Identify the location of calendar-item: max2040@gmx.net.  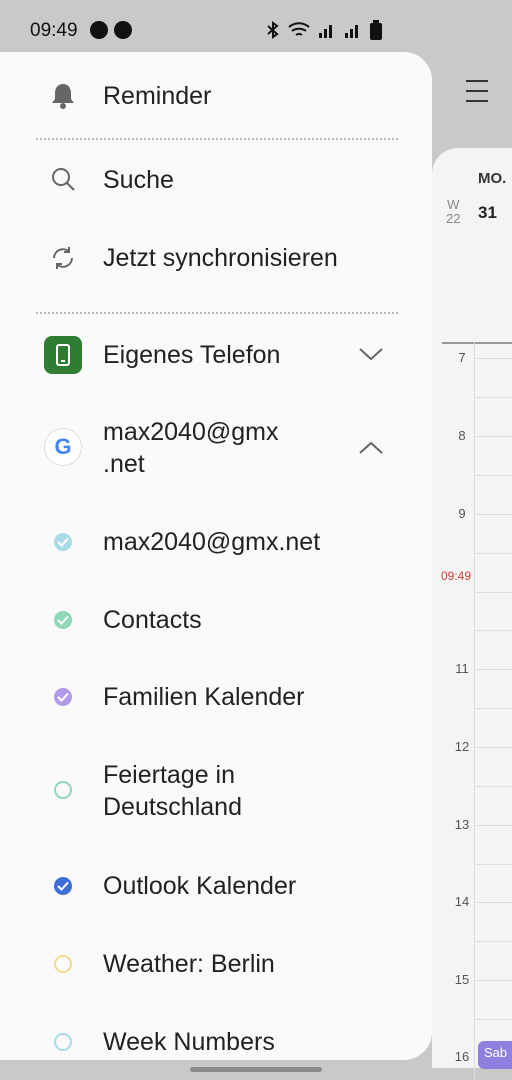
(216, 542).